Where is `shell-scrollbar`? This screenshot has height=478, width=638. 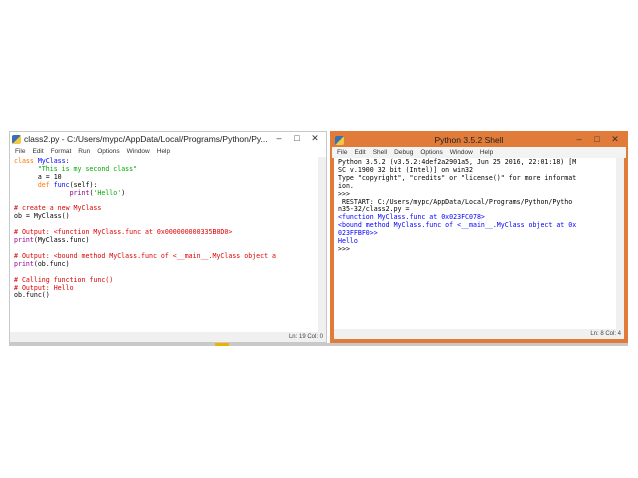
shell-scrollbar is located at coordinates (620, 244).